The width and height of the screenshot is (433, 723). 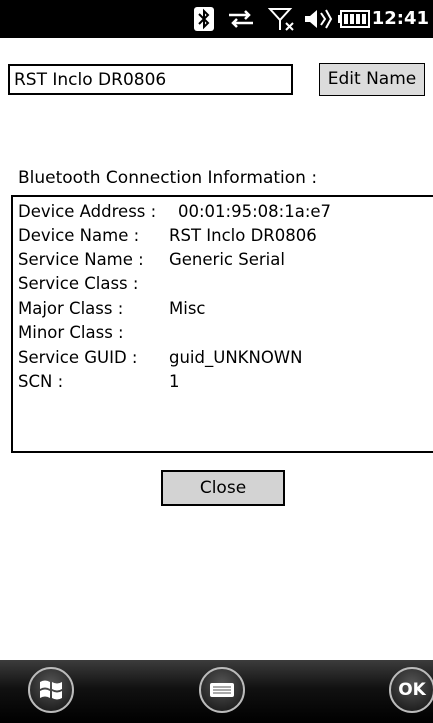 What do you see at coordinates (223, 488) in the screenshot?
I see `close-button: Close` at bounding box center [223, 488].